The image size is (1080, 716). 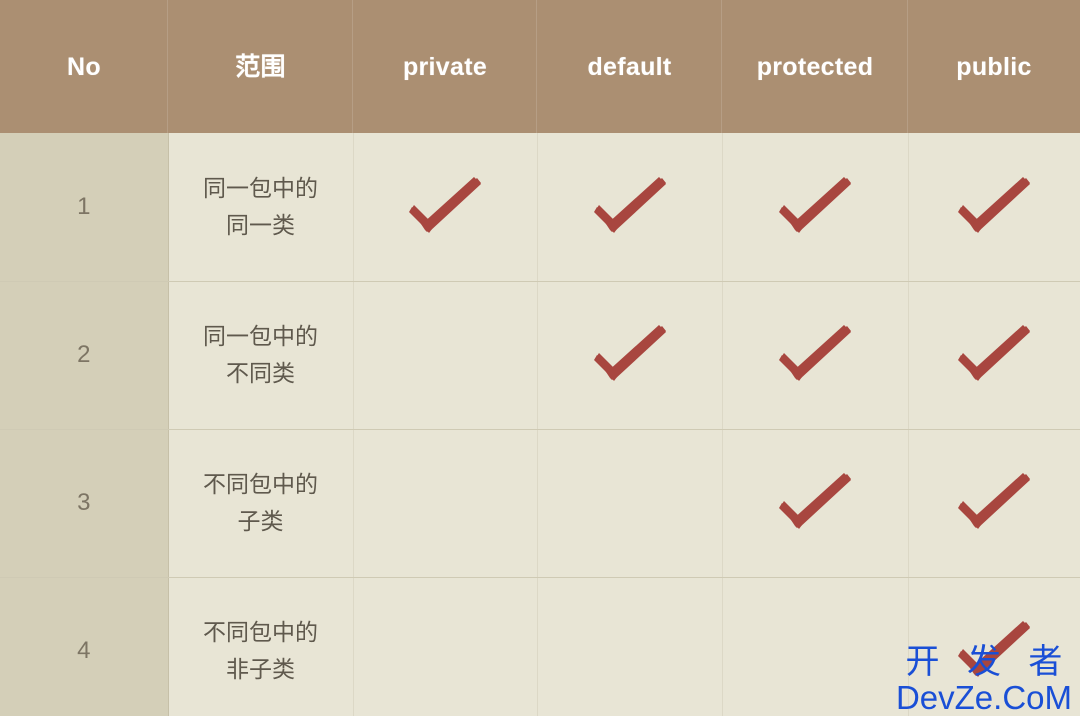 What do you see at coordinates (84, 355) in the screenshot?
I see `row-number-cell: 2` at bounding box center [84, 355].